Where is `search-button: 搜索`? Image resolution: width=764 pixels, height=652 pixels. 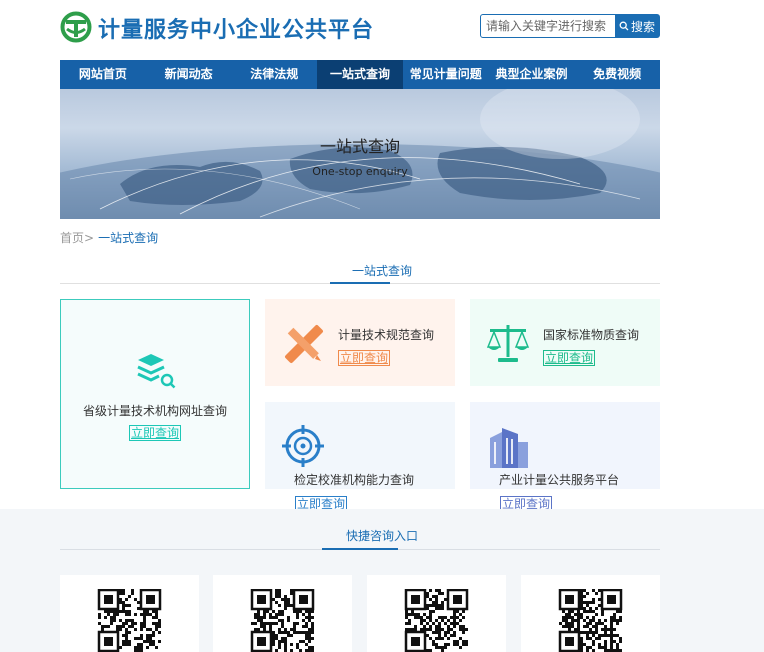
search-button: 搜索 is located at coordinates (637, 26).